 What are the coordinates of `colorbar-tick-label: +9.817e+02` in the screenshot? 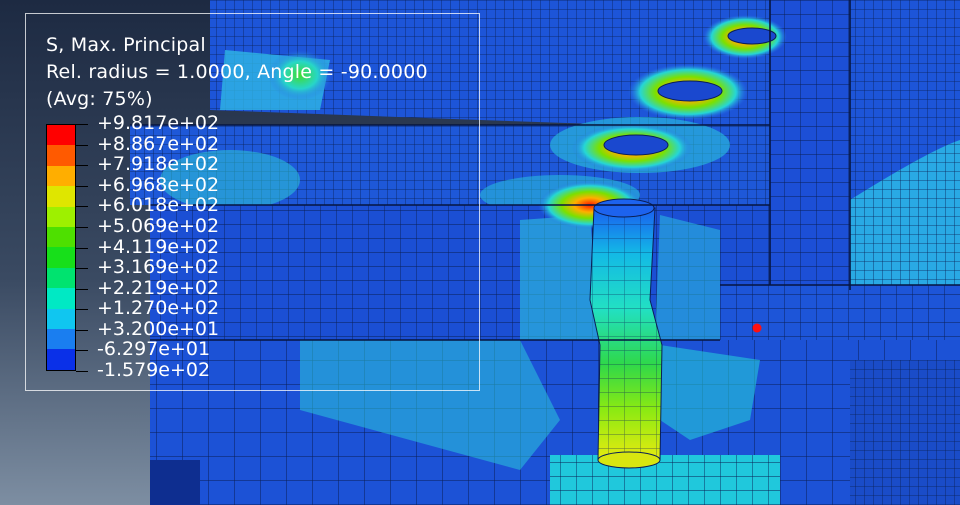 It's located at (158, 123).